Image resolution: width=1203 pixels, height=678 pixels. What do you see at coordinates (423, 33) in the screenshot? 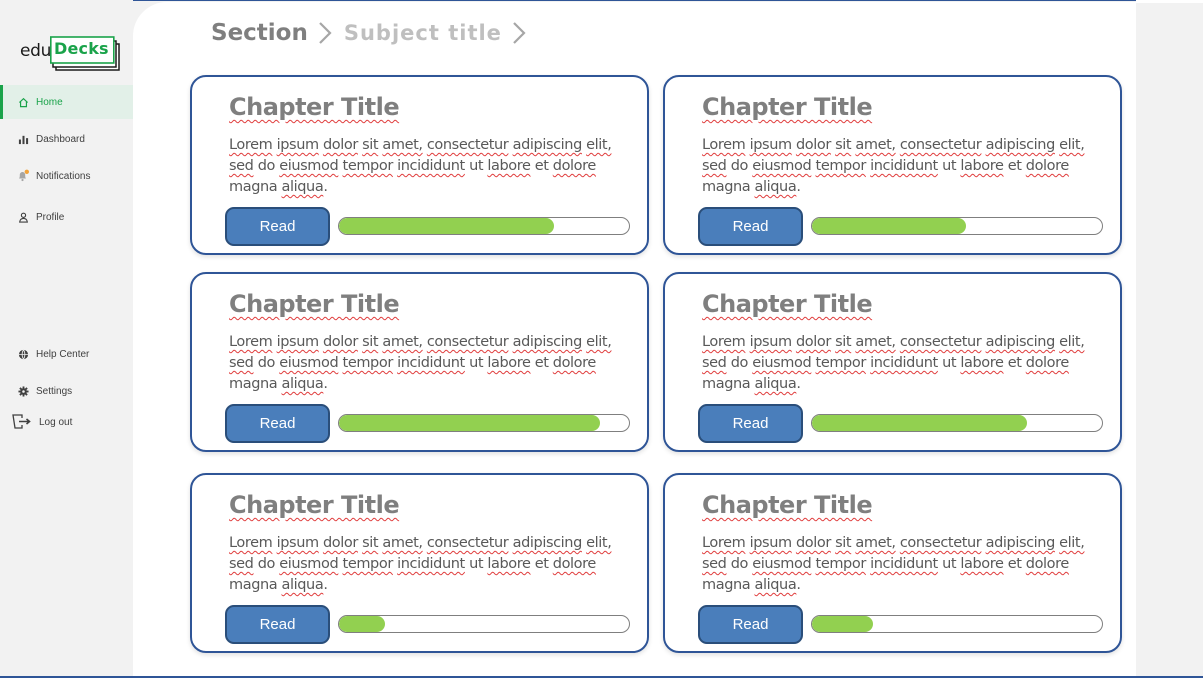
I see `breadcrumb-subject: Subject title` at bounding box center [423, 33].